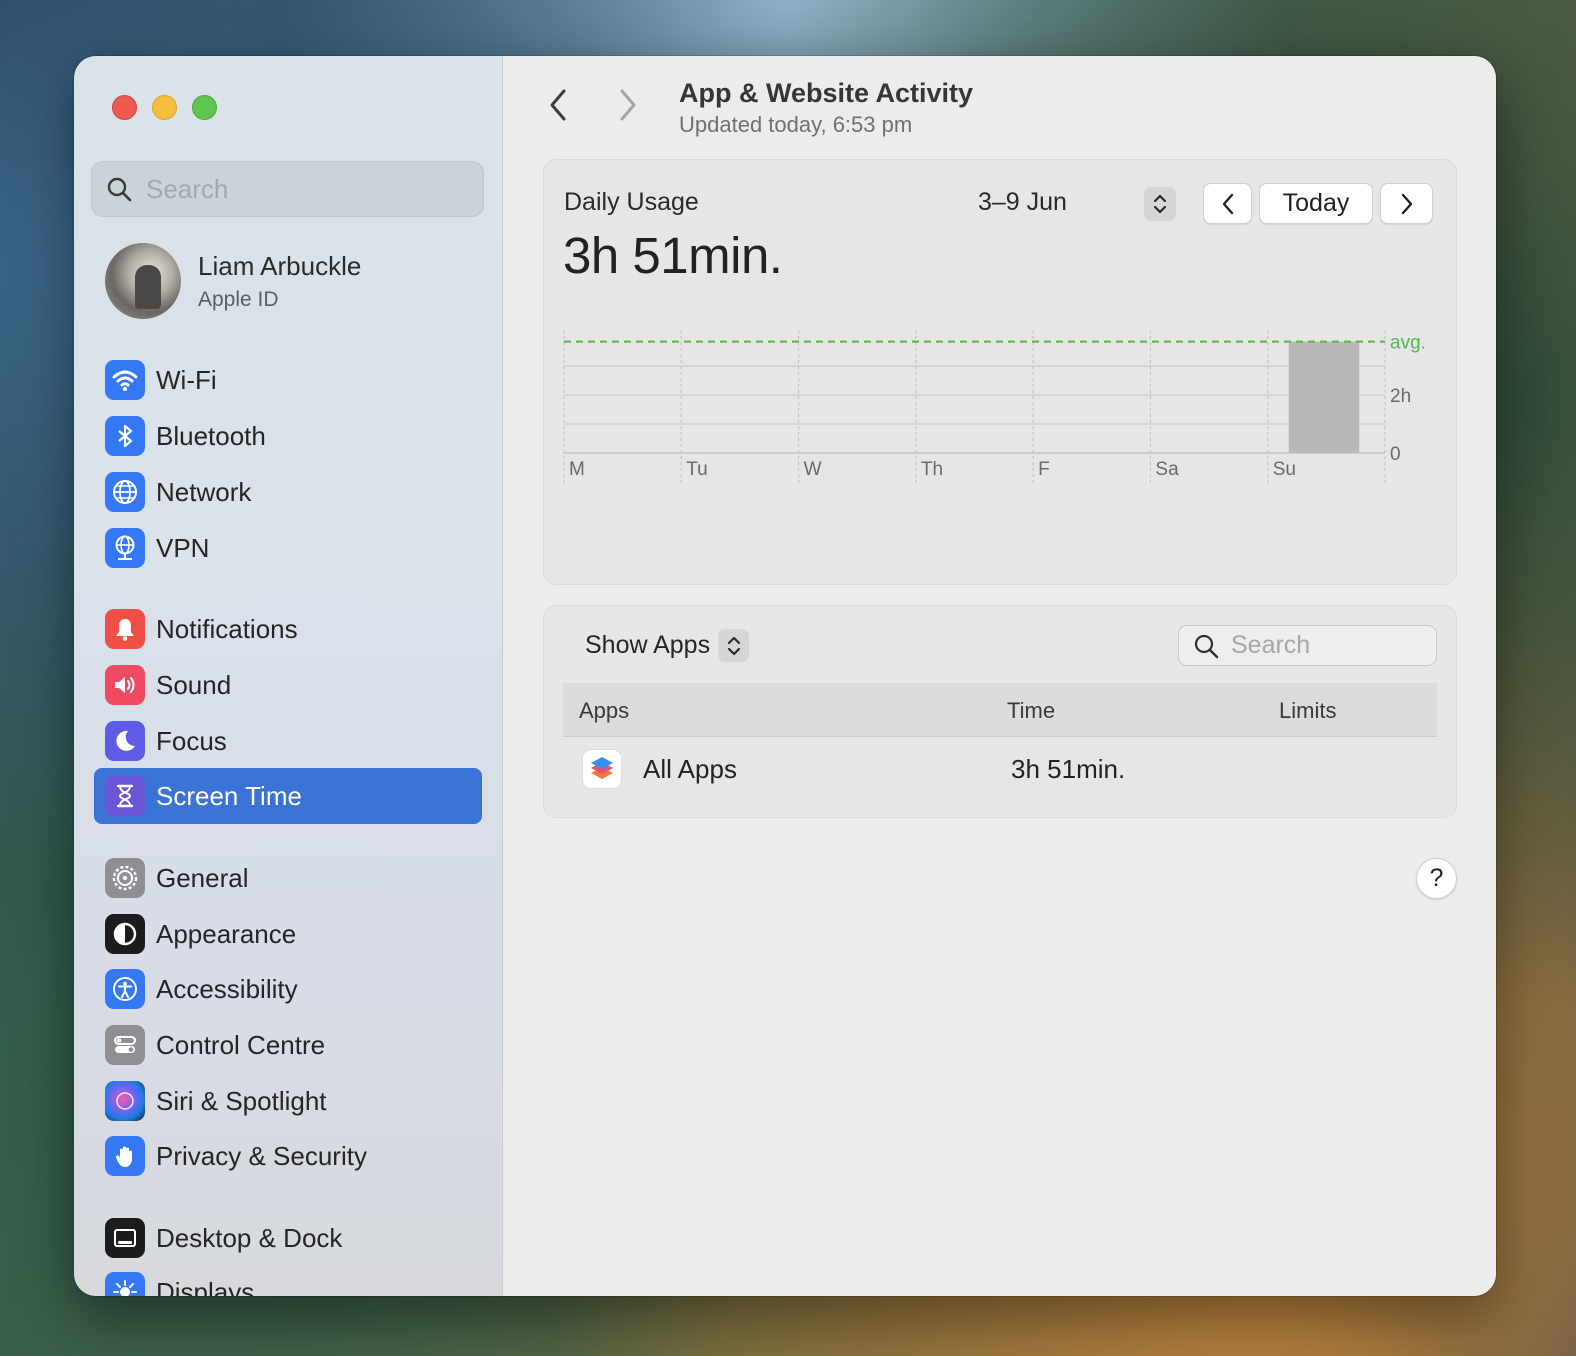 This screenshot has height=1356, width=1576. Describe the element at coordinates (1395, 454) in the screenshot. I see `y-tick-label: 0` at that location.